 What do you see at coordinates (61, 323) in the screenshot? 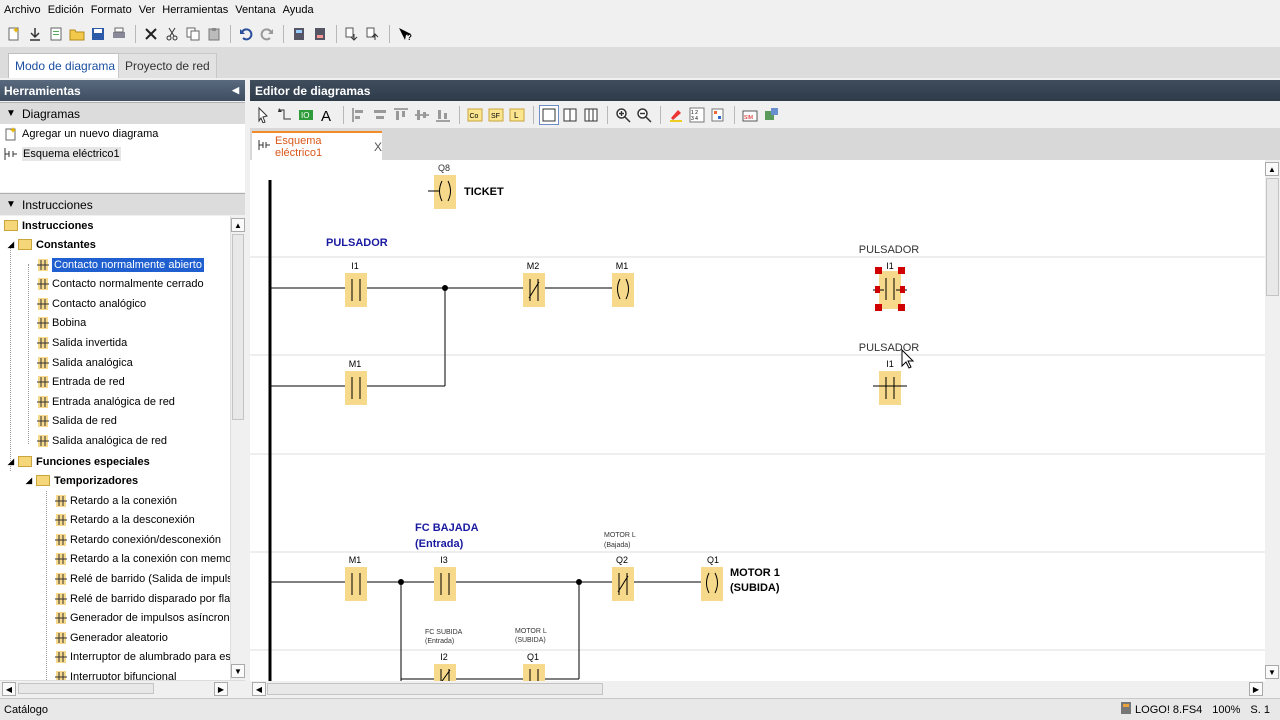
I see `tree-item-constant: Bobina` at bounding box center [61, 323].